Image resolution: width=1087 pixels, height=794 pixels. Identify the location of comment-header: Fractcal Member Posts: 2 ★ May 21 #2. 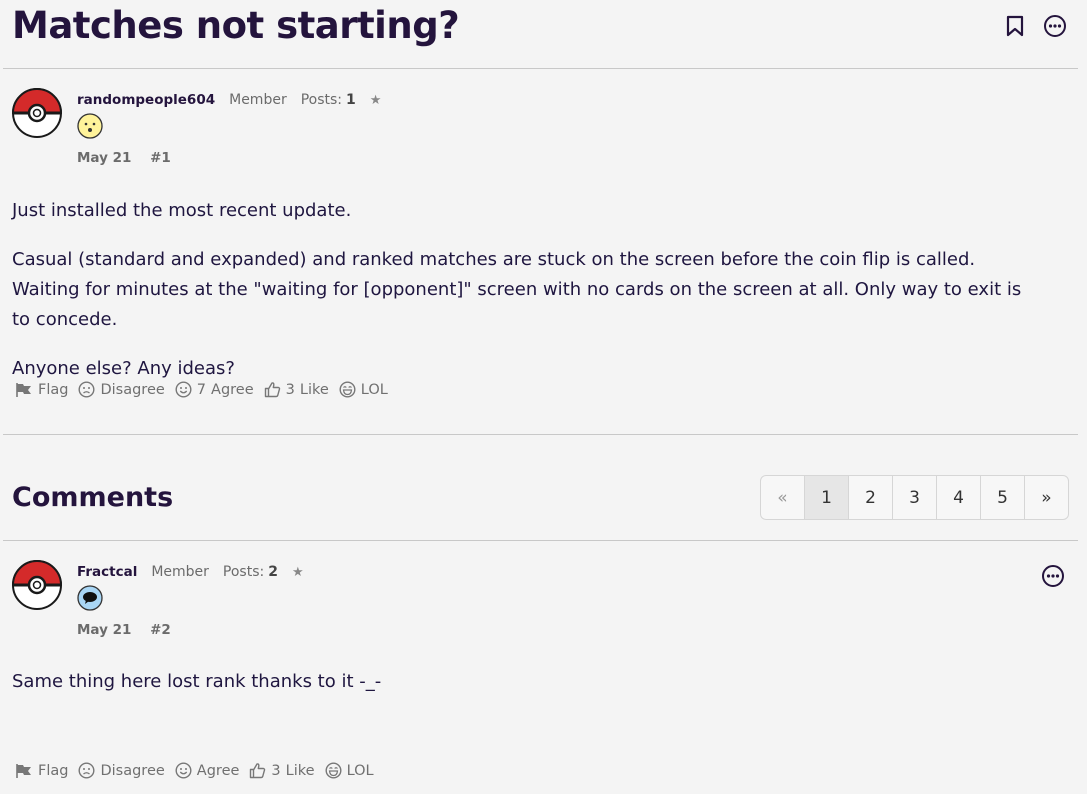
(262, 605).